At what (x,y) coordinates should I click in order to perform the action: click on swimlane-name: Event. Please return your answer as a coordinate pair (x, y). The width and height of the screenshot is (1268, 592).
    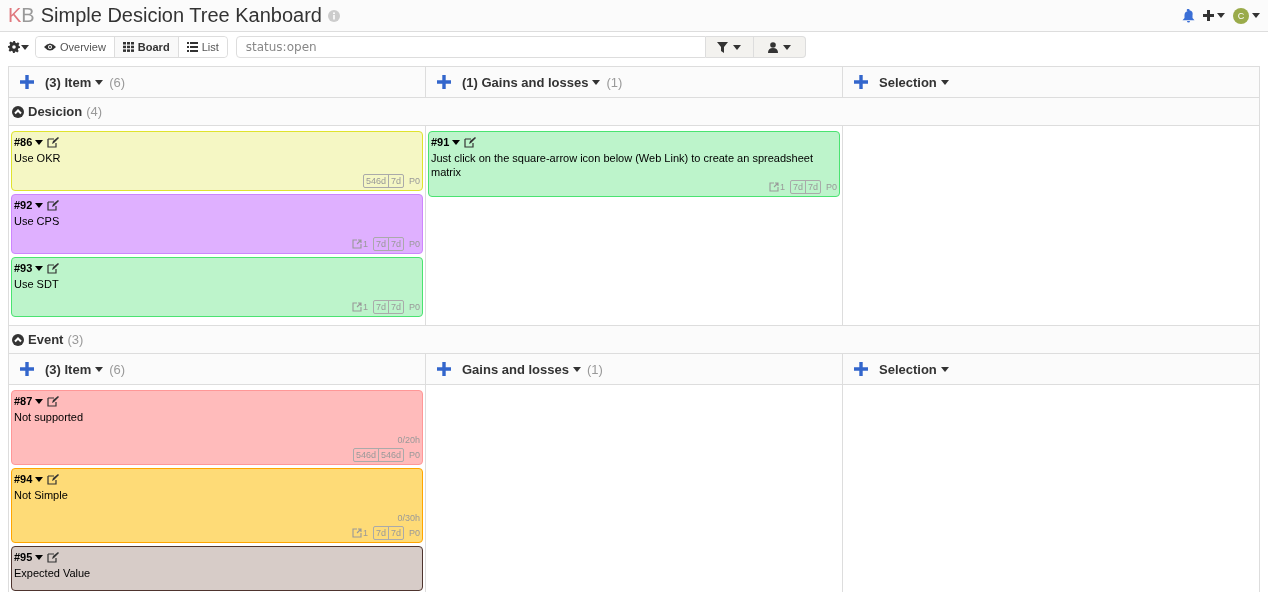
    Looking at the image, I should click on (46, 339).